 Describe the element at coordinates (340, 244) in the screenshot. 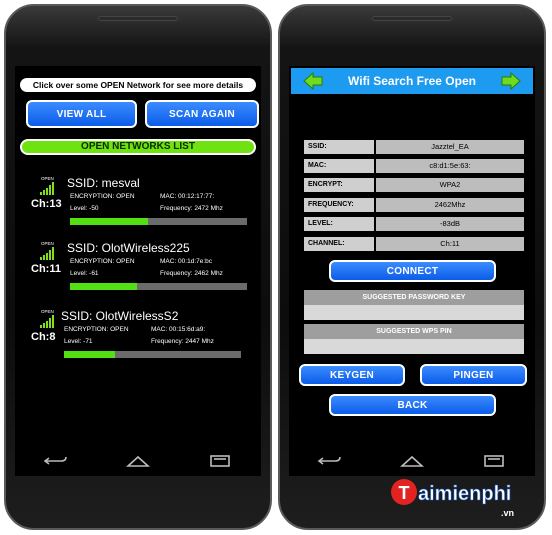

I see `channel-key: CHANNEL:` at that location.